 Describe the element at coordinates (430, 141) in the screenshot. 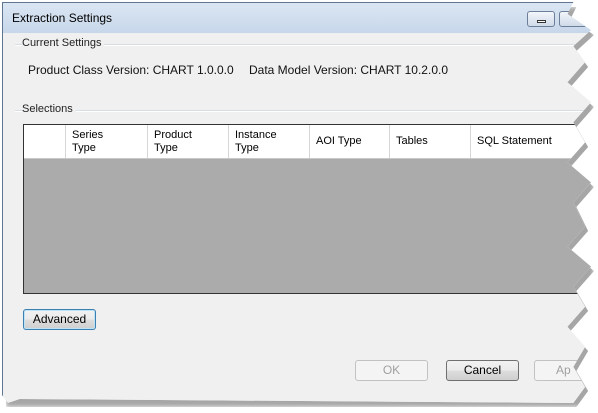

I see `column-header-tables: Tables` at that location.